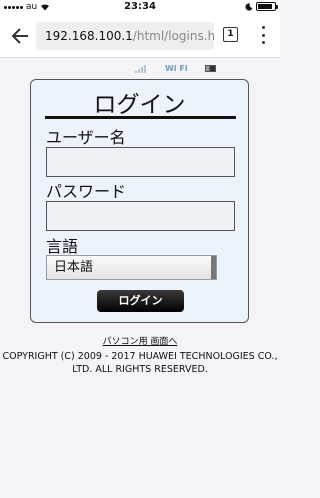  Describe the element at coordinates (173, 36) in the screenshot. I see `url-path: /html/logins.htm` at that location.